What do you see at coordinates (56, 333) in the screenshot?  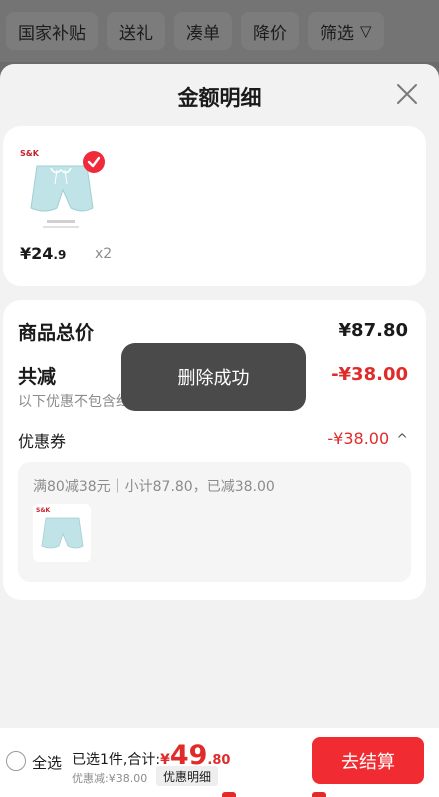 I see `total-price-label: 商品总价` at bounding box center [56, 333].